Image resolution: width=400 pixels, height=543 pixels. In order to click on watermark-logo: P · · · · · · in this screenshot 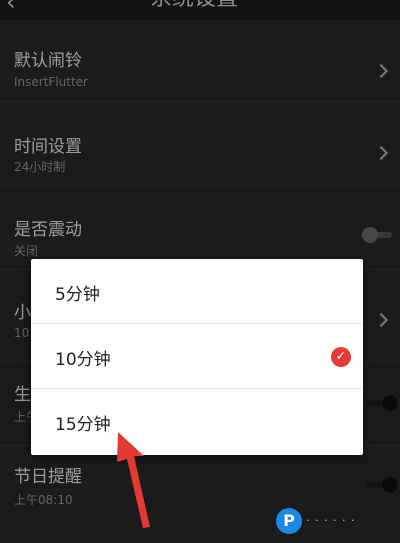, I will do `click(336, 522)`.